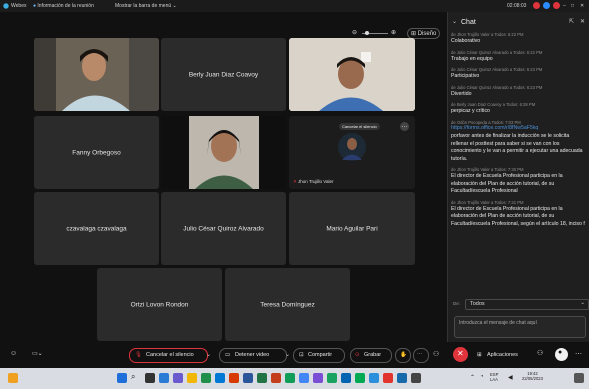  I want to click on wifi-icon: ◔, so click(482, 377).